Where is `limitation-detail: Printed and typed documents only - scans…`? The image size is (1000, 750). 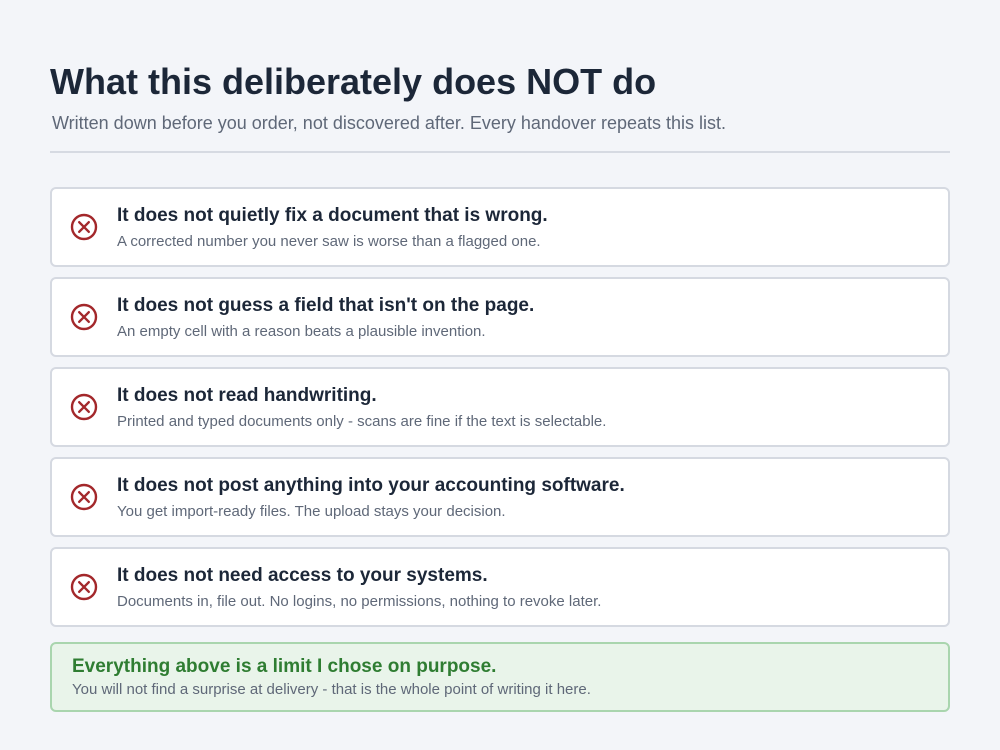 limitation-detail: Printed and typed documents only - scans… is located at coordinates (362, 421).